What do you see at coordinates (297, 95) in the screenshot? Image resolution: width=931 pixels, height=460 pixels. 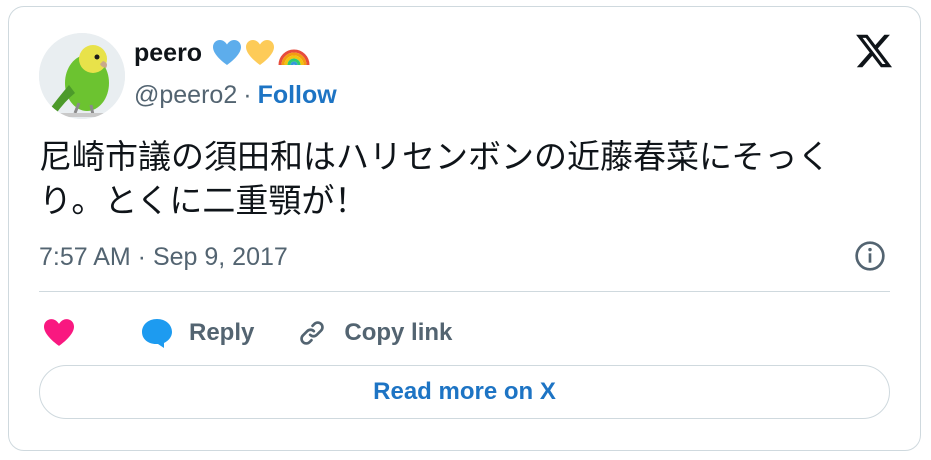 I see `follow-button: Follow` at bounding box center [297, 95].